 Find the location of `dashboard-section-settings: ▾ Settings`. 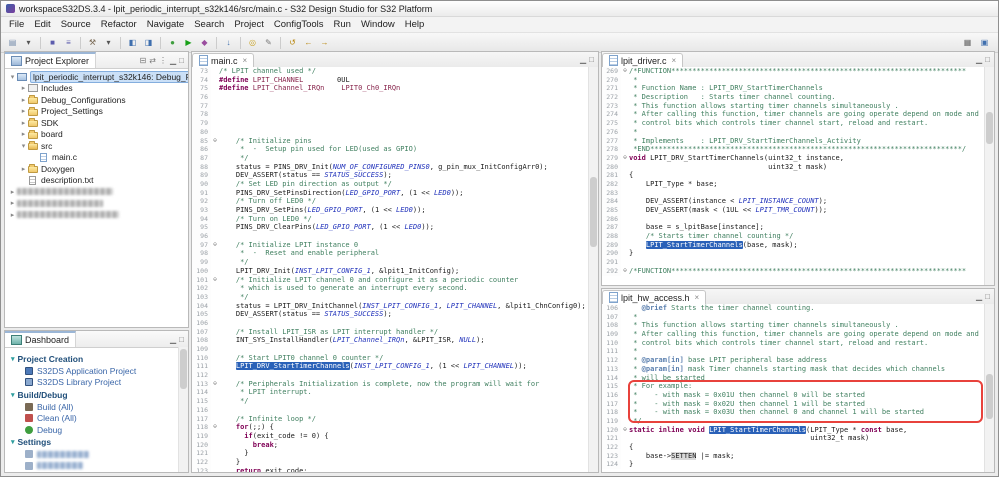

dashboard-section-settings: ▾ Settings is located at coordinates (96, 442).